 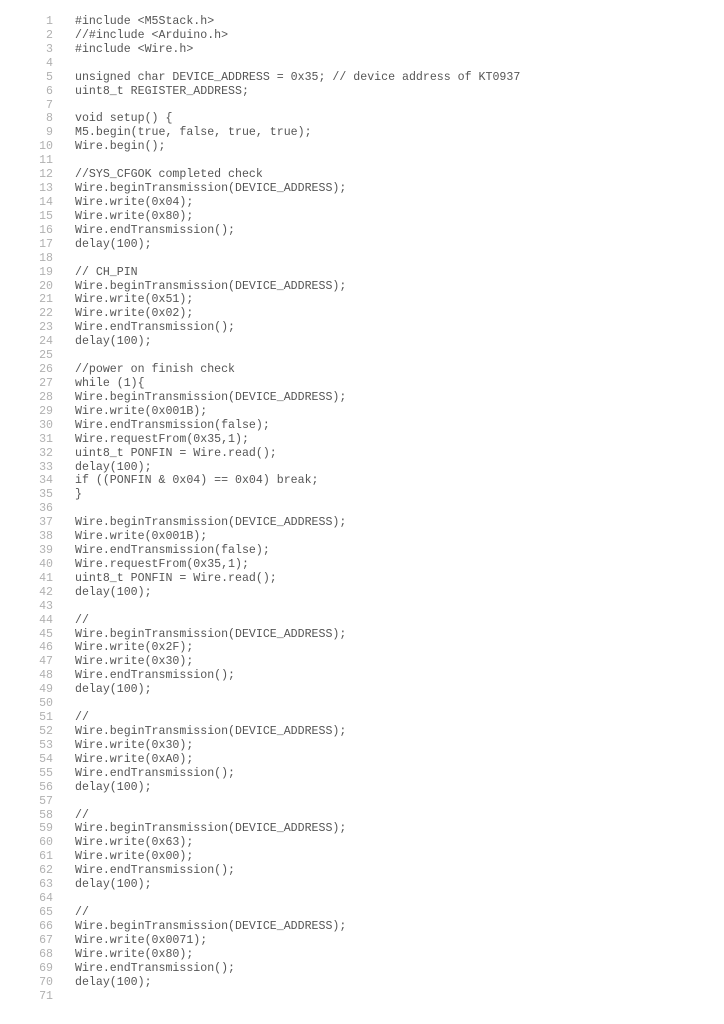 I want to click on line-text: uint8_t REGISTER_ADDRESS;, so click(x=162, y=91).